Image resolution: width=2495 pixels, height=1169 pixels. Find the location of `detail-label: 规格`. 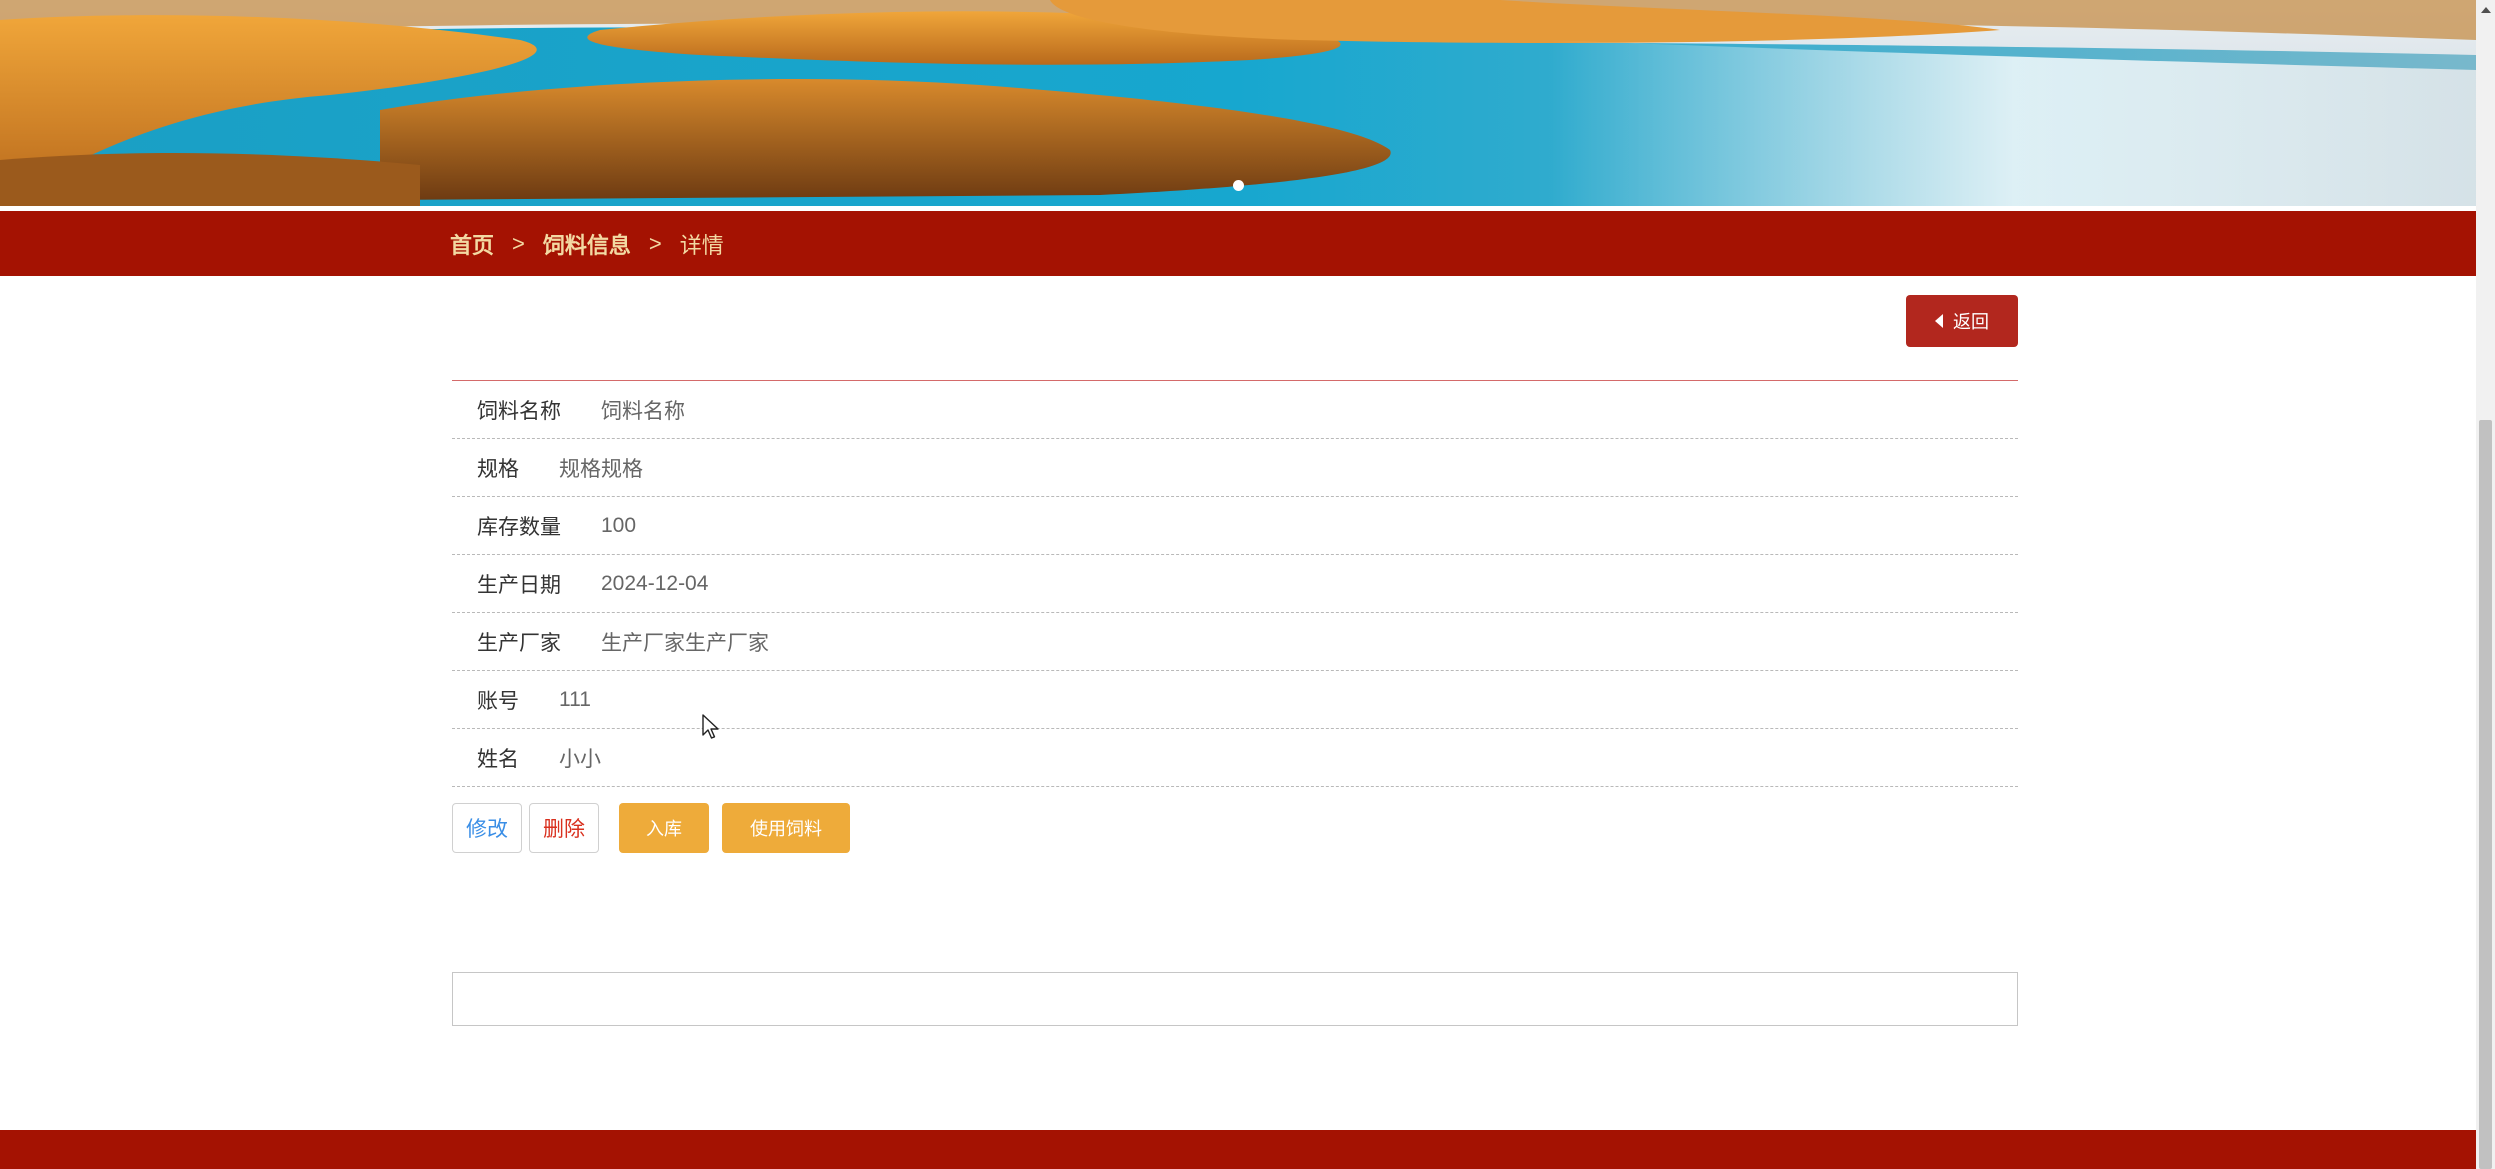

detail-label: 规格 is located at coordinates (498, 469).